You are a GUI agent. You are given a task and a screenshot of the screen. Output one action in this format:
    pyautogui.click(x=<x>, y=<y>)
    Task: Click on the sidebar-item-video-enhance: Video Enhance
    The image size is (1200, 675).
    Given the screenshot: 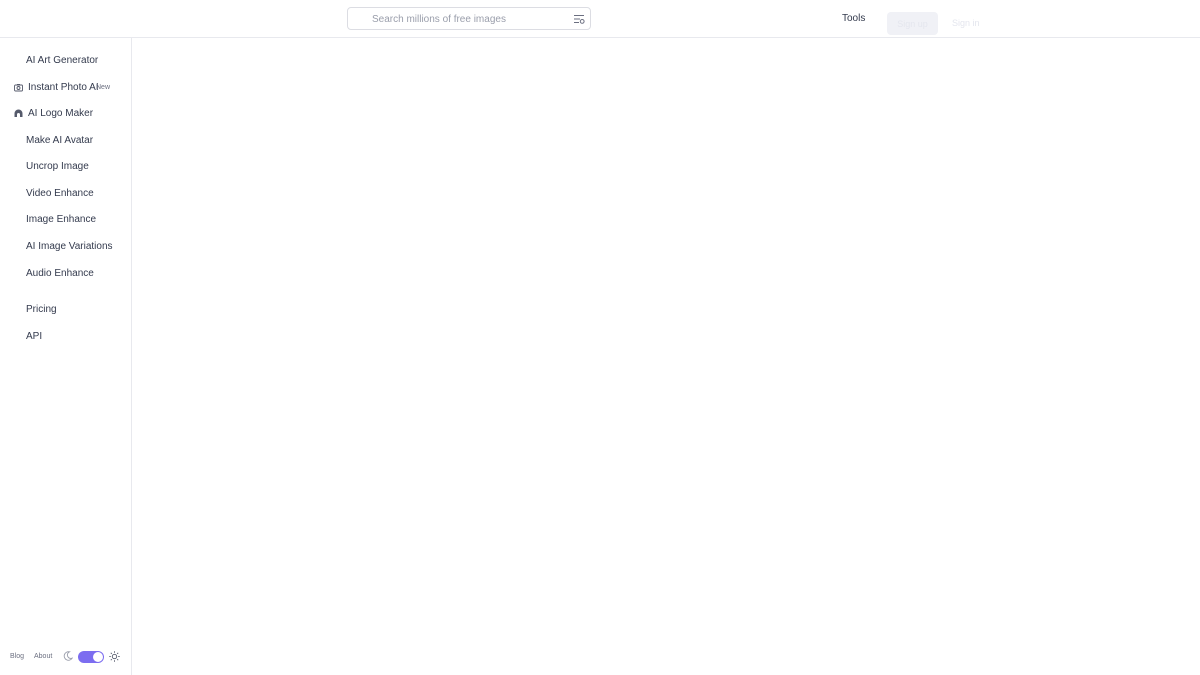 What is the action you would take?
    pyautogui.click(x=65, y=194)
    